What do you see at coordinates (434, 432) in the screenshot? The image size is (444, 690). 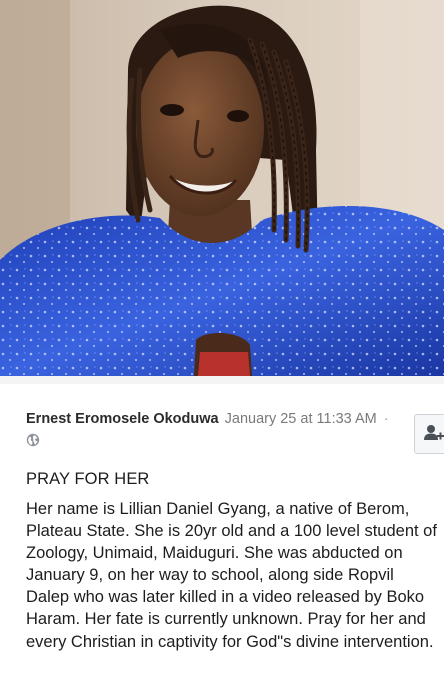 I see `add-friend-icon` at bounding box center [434, 432].